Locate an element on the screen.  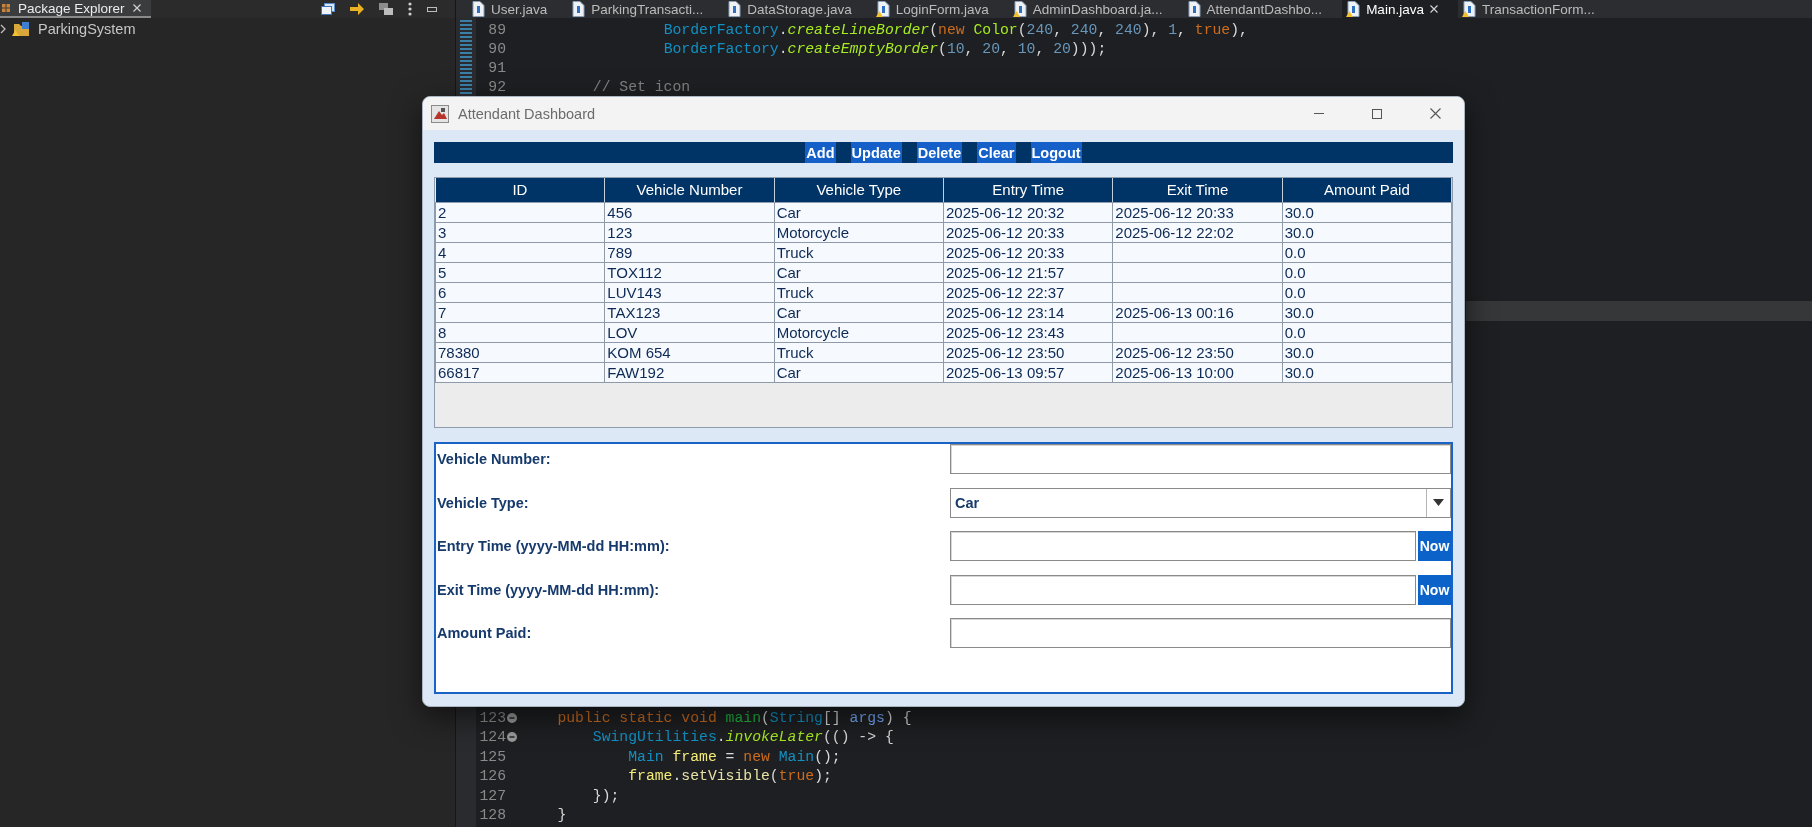
column-header: Amount Paid is located at coordinates (1367, 190).